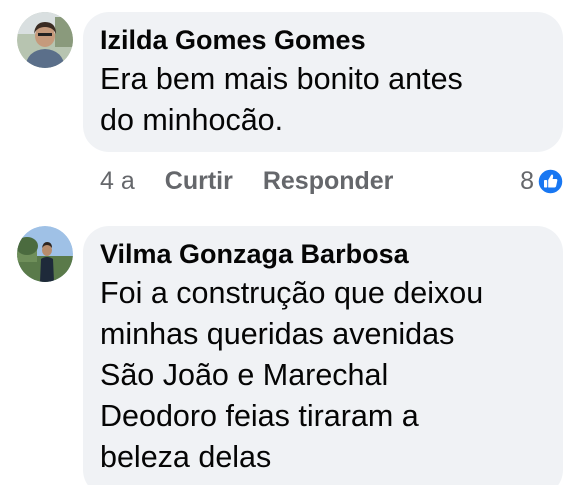 Image resolution: width=567 pixels, height=485 pixels. What do you see at coordinates (328, 181) in the screenshot?
I see `reply-button: Responder` at bounding box center [328, 181].